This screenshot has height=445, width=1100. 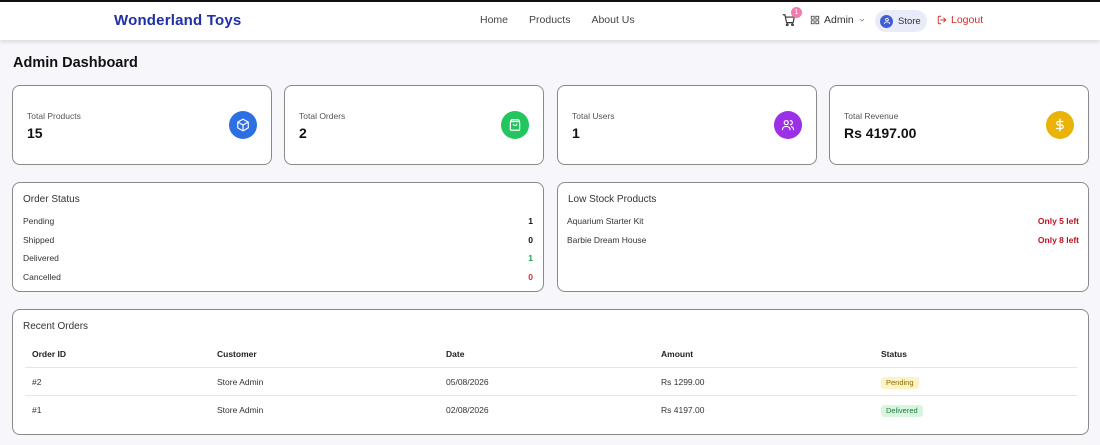 I want to click on users-icon, so click(x=788, y=125).